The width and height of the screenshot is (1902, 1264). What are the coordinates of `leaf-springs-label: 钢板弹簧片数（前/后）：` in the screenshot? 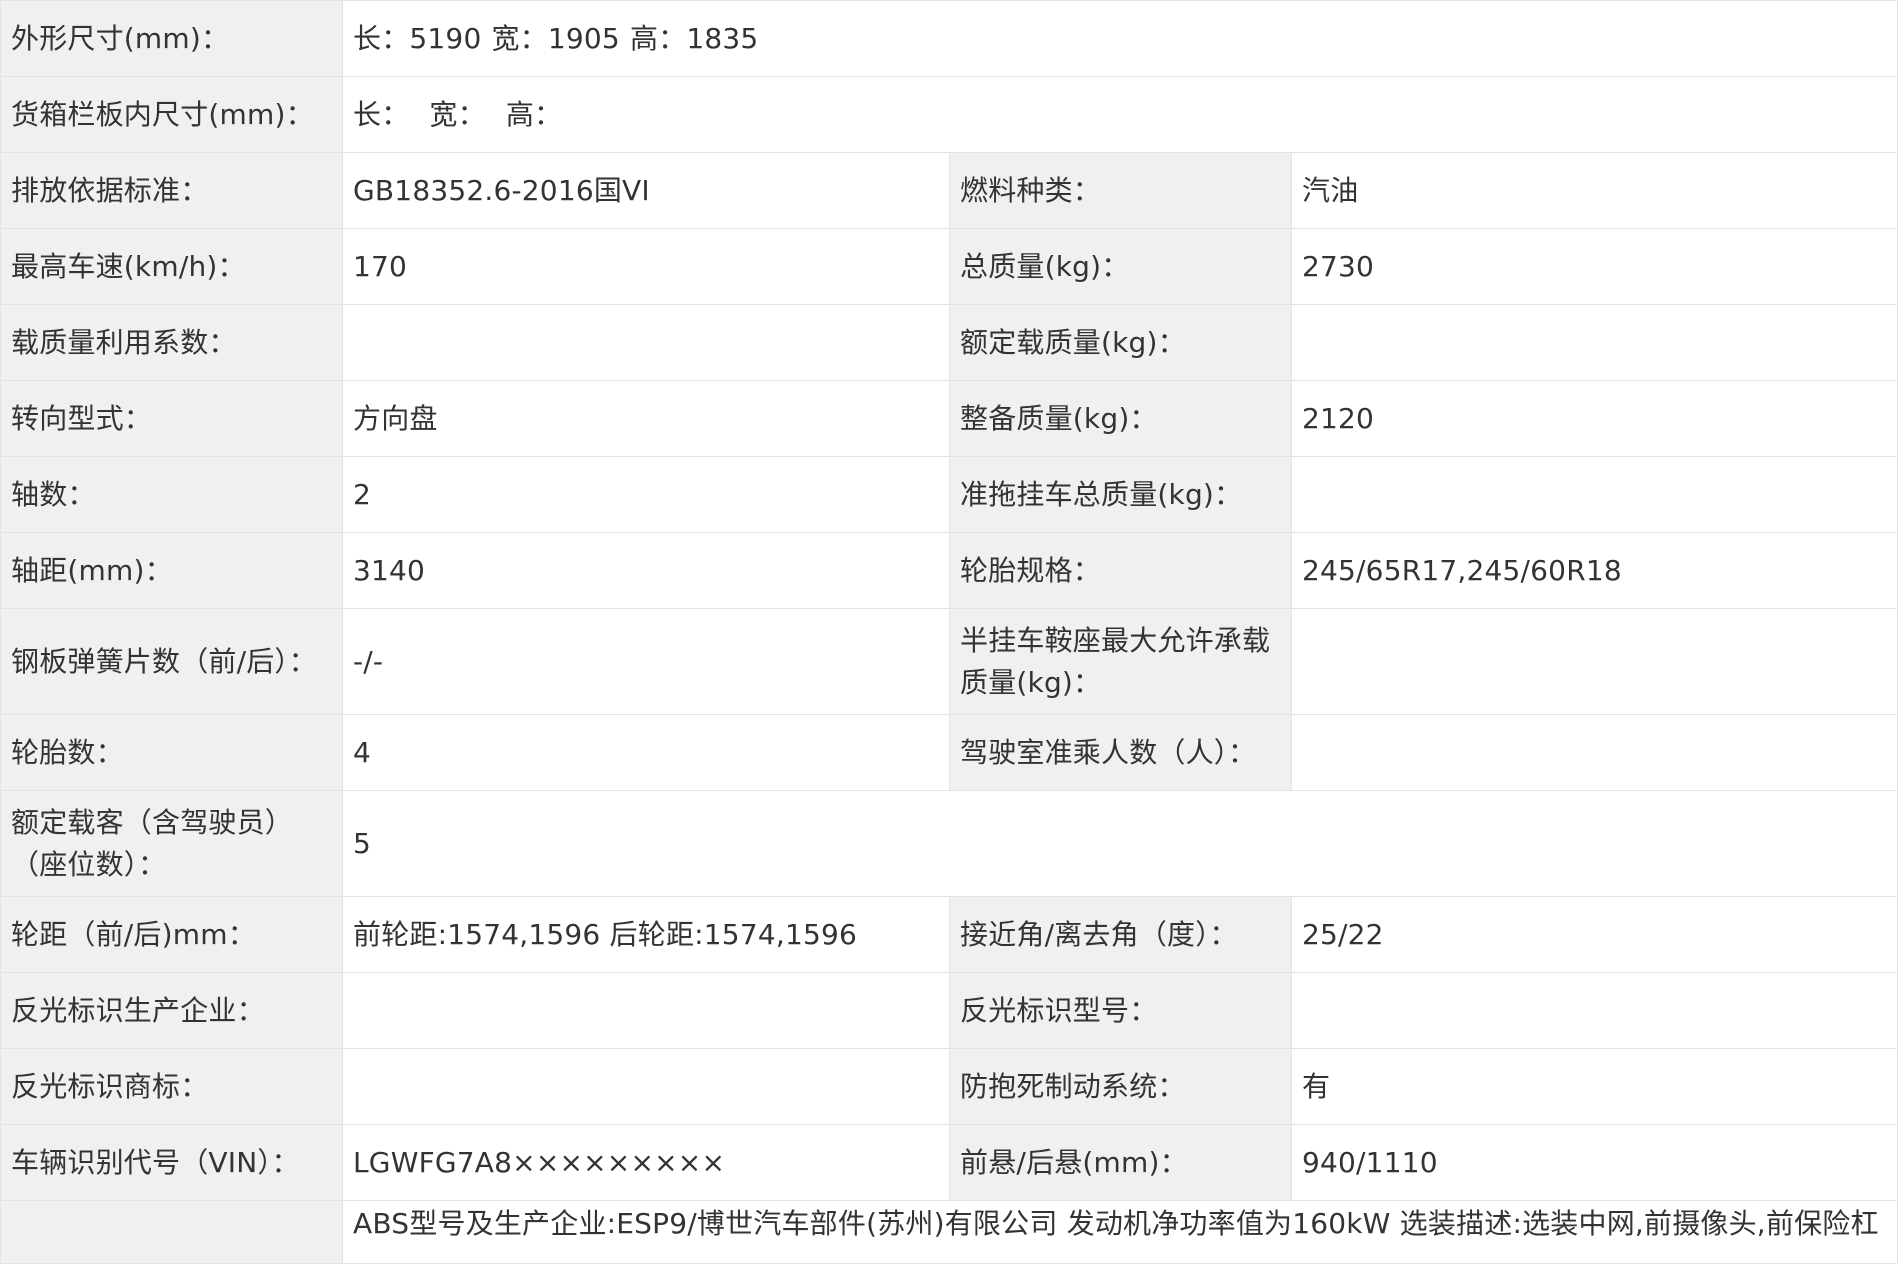 It's located at (171, 661).